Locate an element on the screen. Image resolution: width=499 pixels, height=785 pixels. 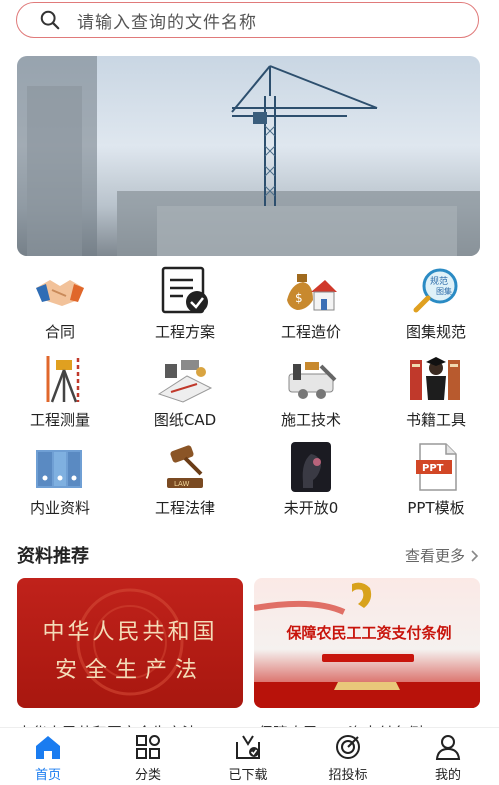
card-title-line2: 安全生产法 is located at coordinates (129, 670).